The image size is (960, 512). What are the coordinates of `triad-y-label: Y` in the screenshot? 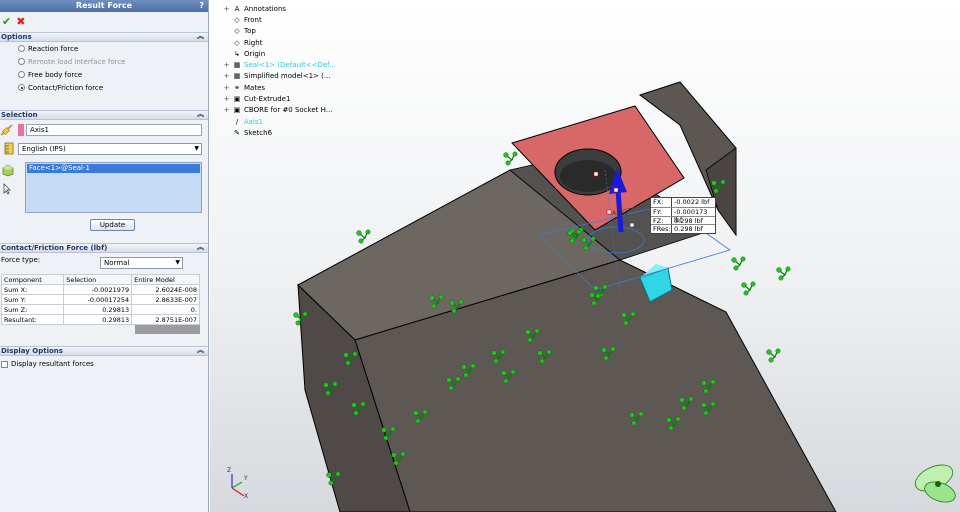 It's located at (245, 478).